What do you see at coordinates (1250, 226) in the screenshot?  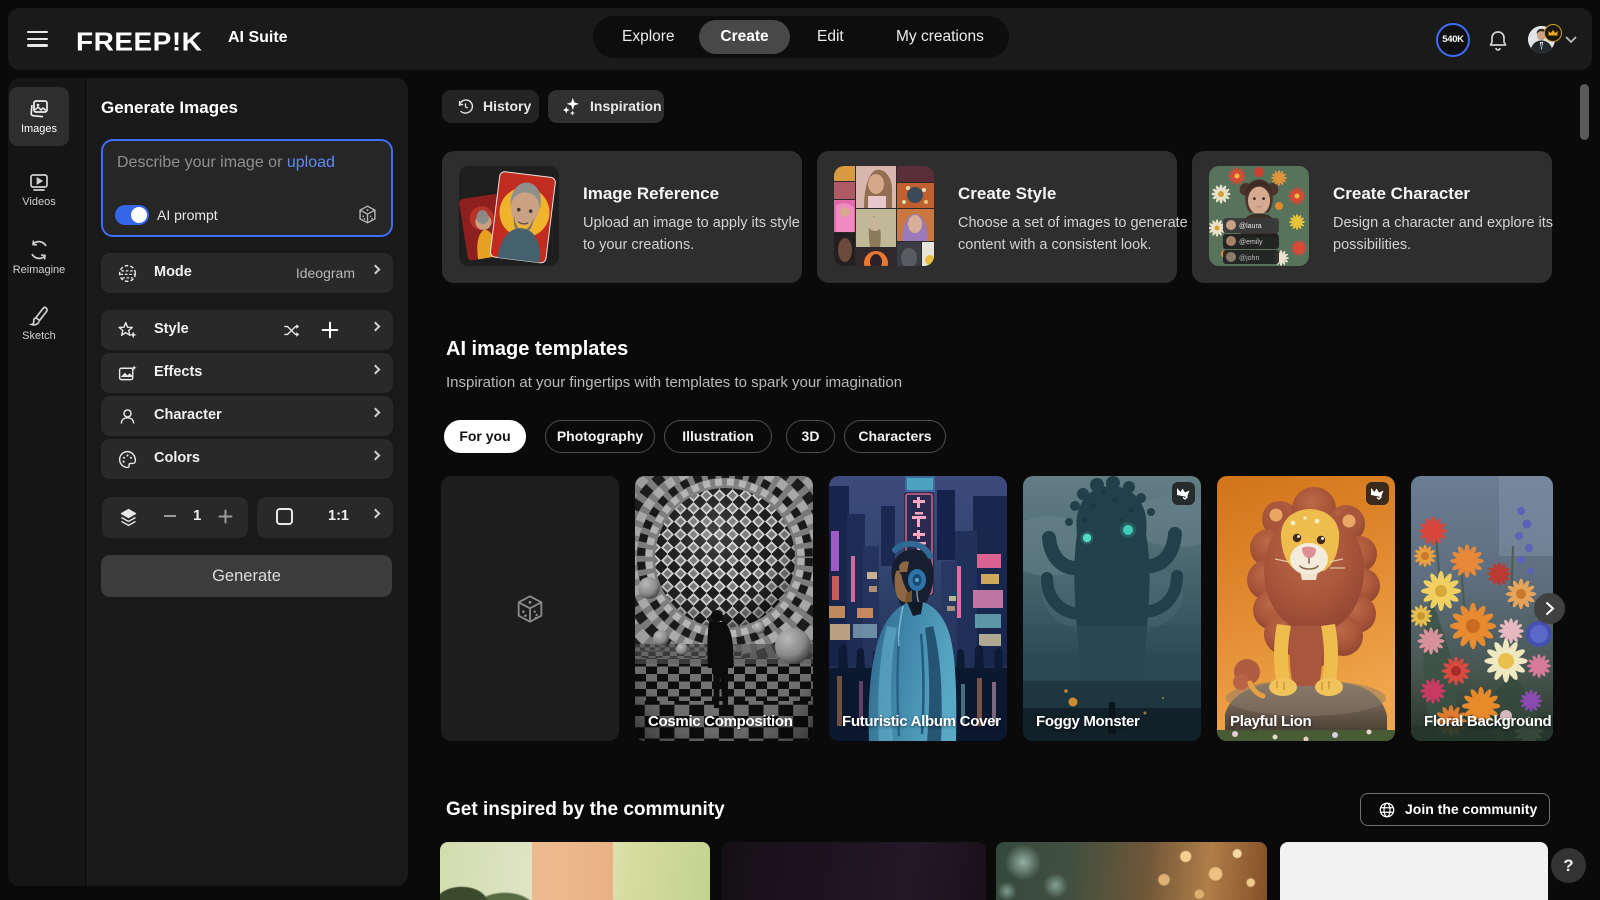 I see `svg-text: @laura` at bounding box center [1250, 226].